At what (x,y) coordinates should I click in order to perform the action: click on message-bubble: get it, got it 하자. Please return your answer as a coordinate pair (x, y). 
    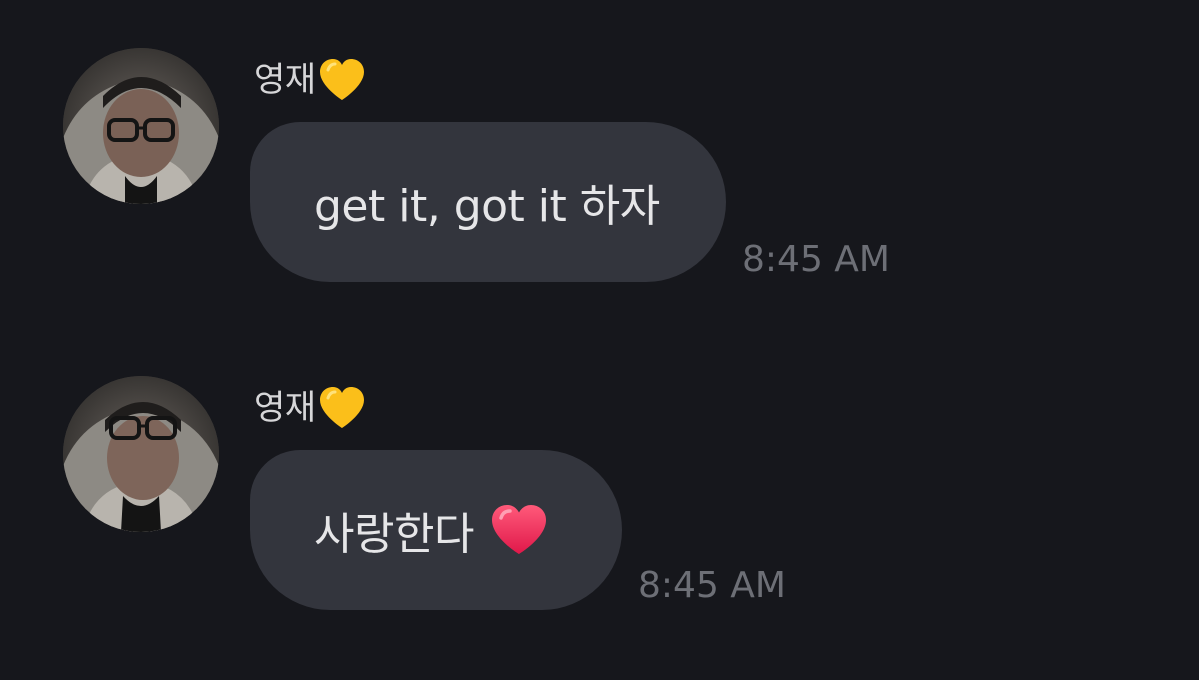
    Looking at the image, I should click on (488, 202).